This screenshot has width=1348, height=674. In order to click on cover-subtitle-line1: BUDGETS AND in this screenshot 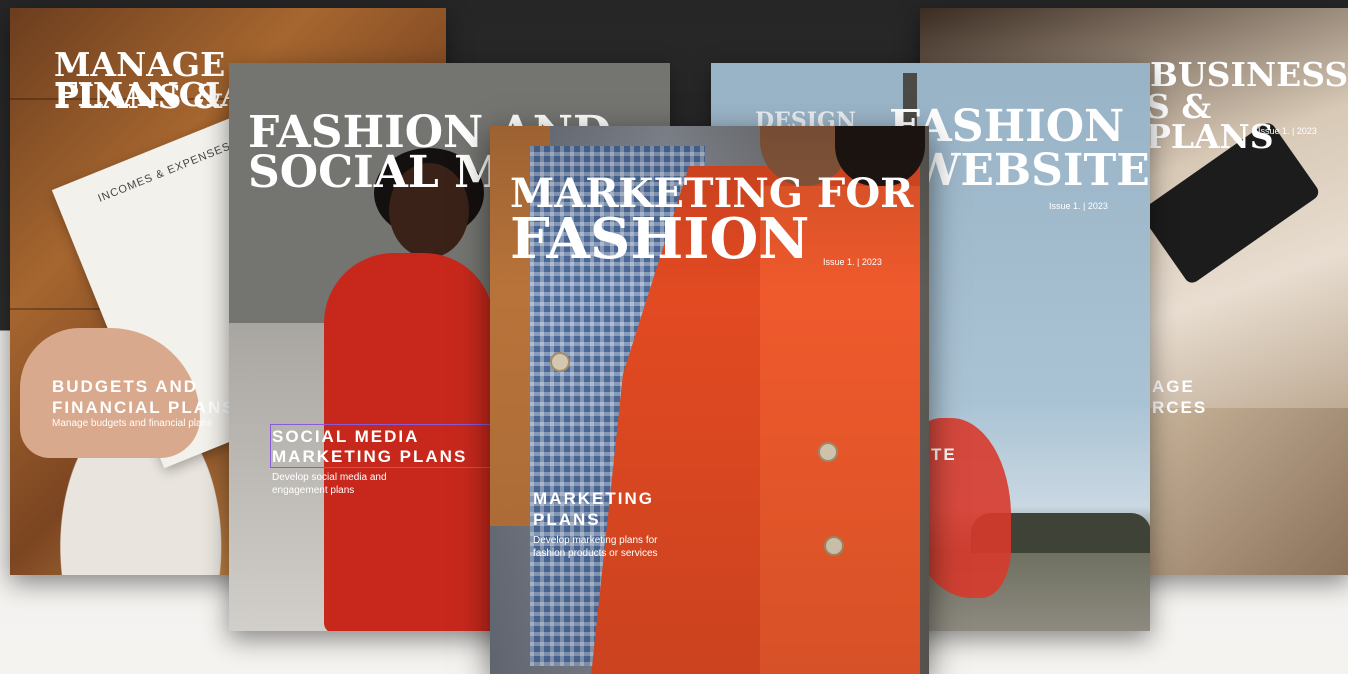, I will do `click(125, 386)`.